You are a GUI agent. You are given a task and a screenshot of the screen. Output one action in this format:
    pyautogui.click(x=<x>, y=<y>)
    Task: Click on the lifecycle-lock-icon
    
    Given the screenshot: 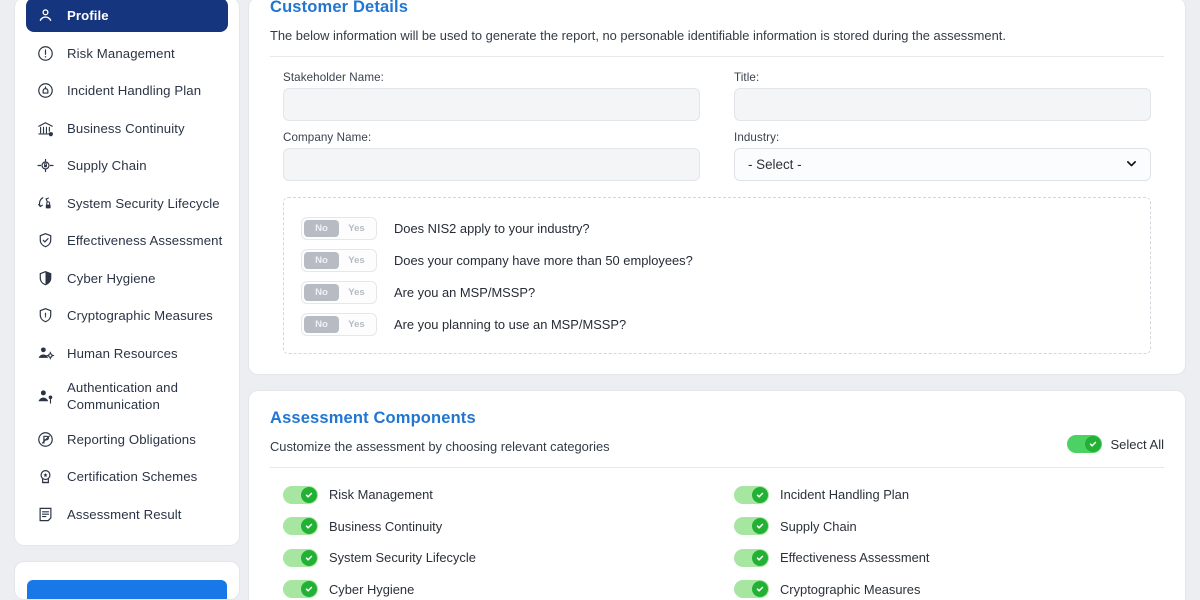 What is the action you would take?
    pyautogui.click(x=45, y=203)
    